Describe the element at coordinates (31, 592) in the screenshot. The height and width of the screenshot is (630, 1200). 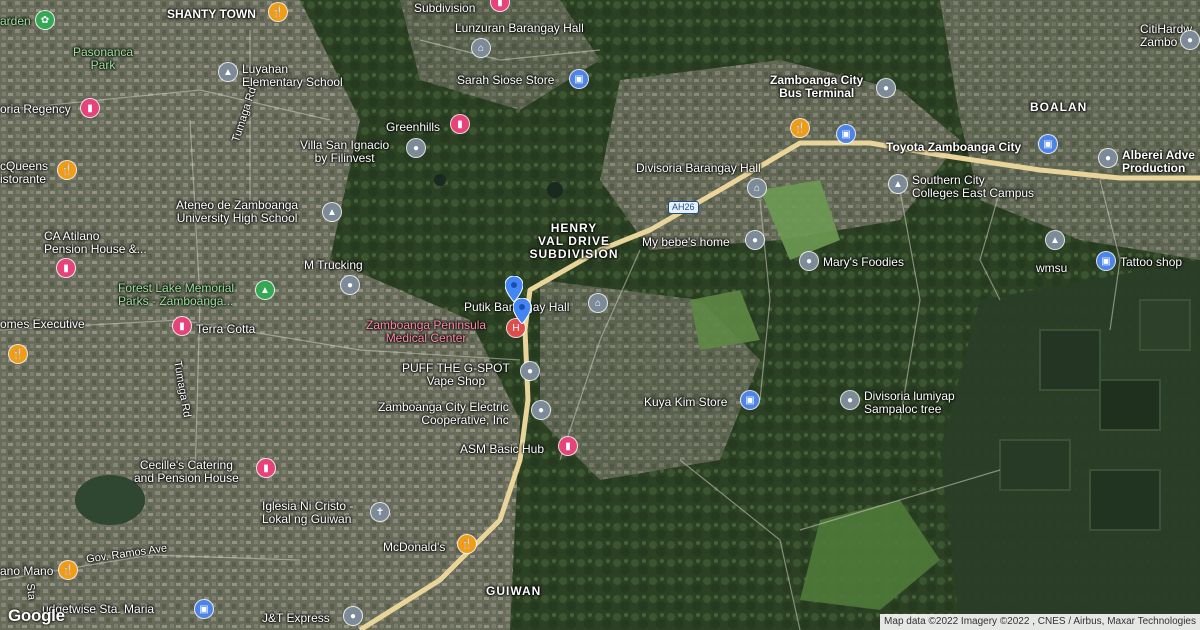
I see `road-label-sta: Sta` at that location.